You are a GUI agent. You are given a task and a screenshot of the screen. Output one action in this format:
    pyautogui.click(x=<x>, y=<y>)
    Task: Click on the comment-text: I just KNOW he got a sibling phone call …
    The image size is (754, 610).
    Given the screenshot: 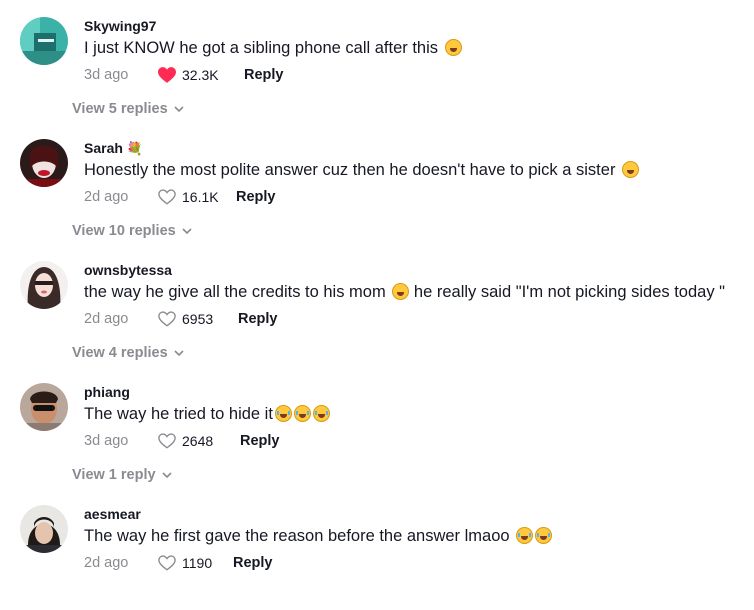 What is the action you would take?
    pyautogui.click(x=273, y=48)
    